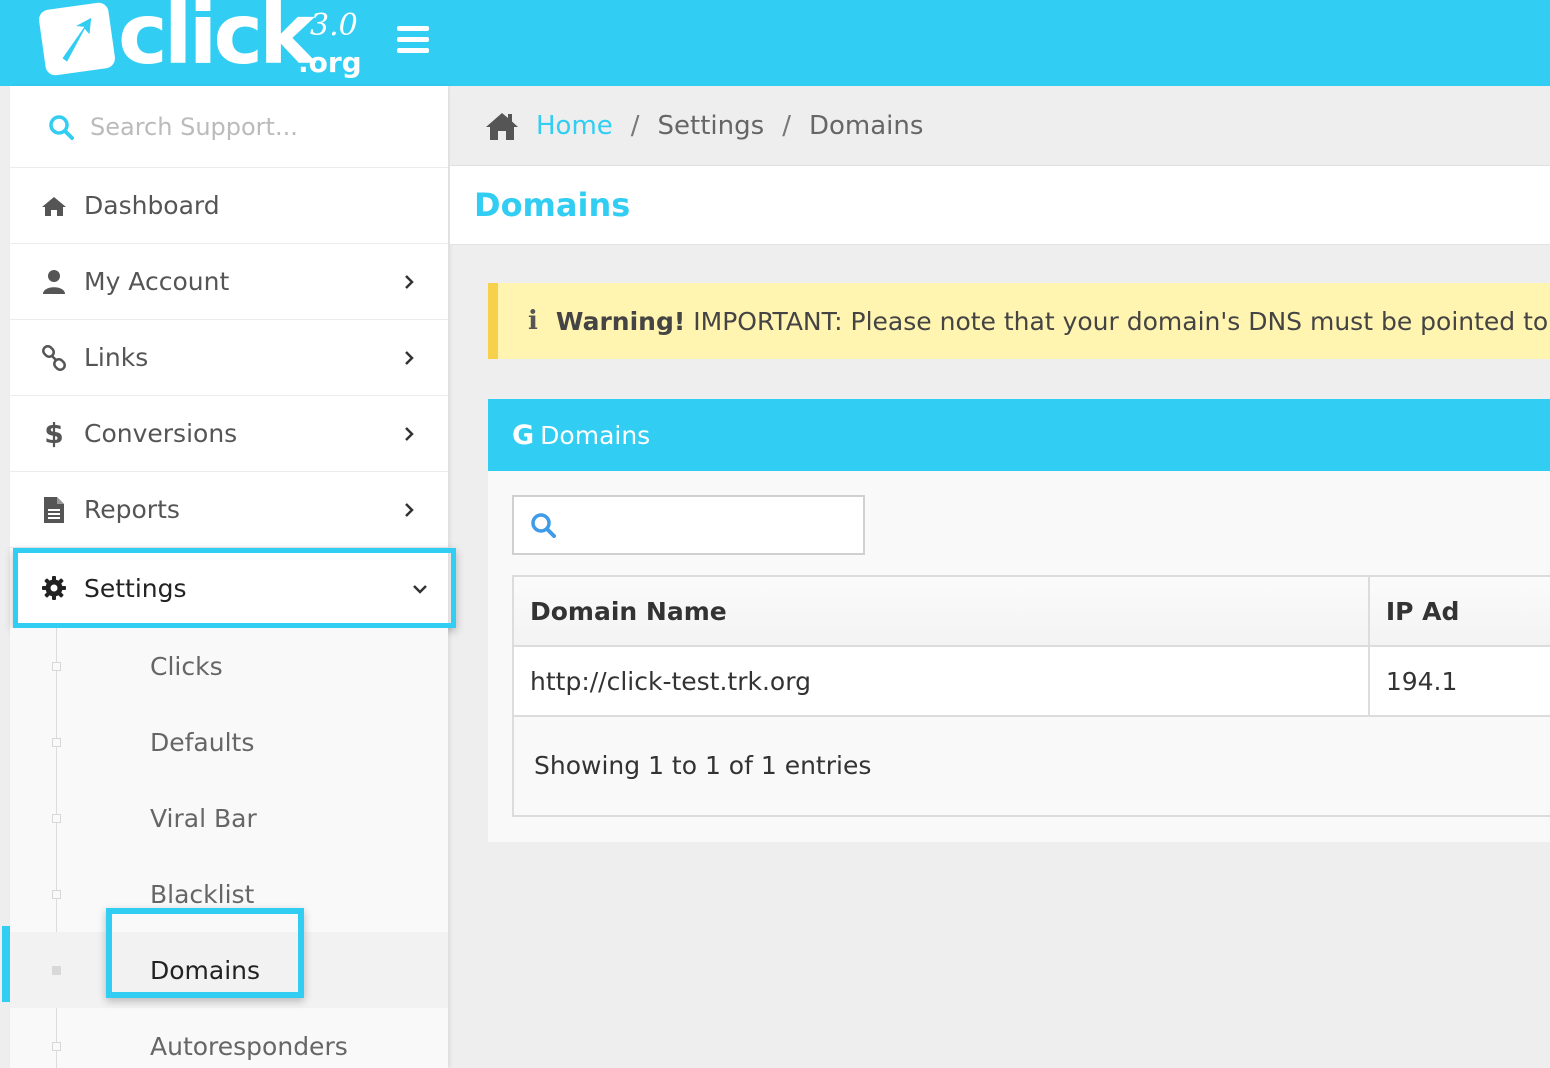 Image resolution: width=1550 pixels, height=1068 pixels. What do you see at coordinates (116, 357) in the screenshot?
I see `sidebar-item-label: Links` at bounding box center [116, 357].